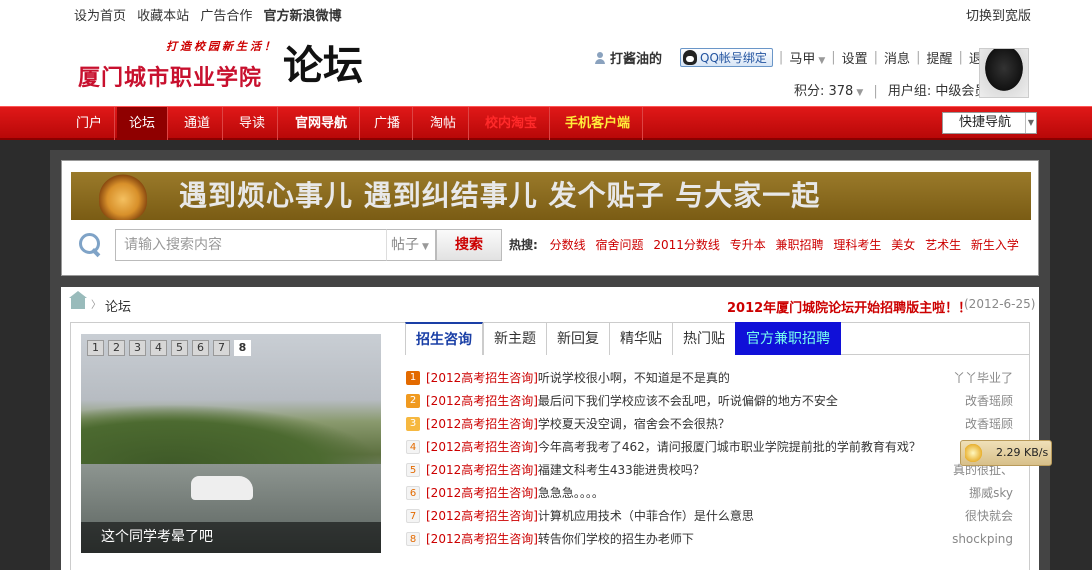 Image resolution: width=1092 pixels, height=570 pixels. I want to click on set-homepage-link: 设为首页, so click(100, 16).